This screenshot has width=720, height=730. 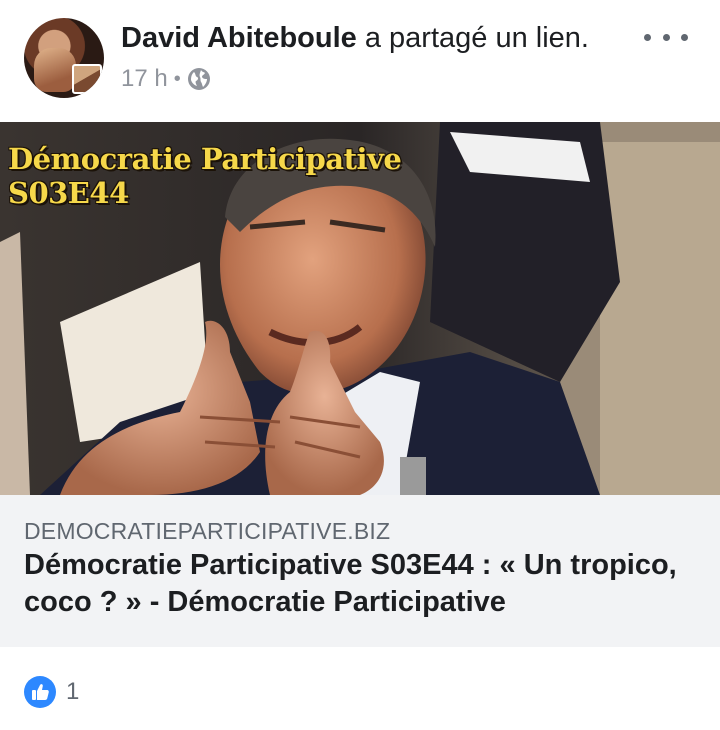 I want to click on link-domain: DEMOCRATIEPARTICIPATIVE.BIZ, so click(x=207, y=531).